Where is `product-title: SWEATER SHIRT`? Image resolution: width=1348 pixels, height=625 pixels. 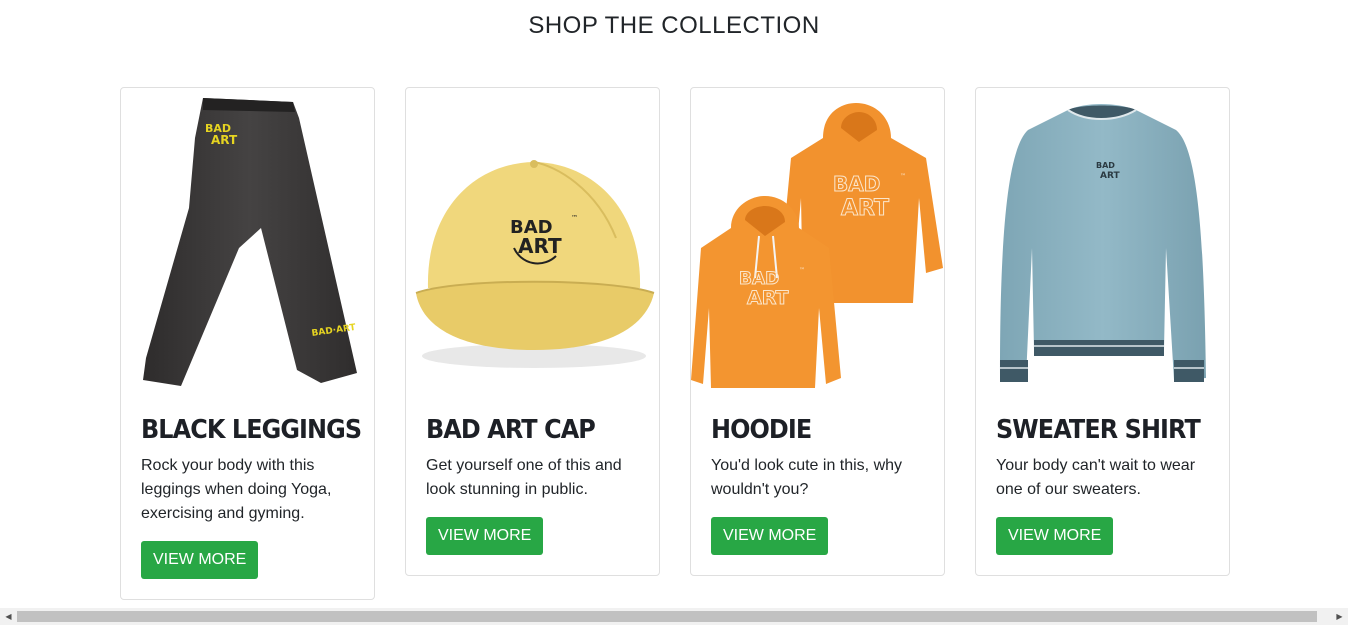
product-title: SWEATER SHIRT is located at coordinates (1098, 430).